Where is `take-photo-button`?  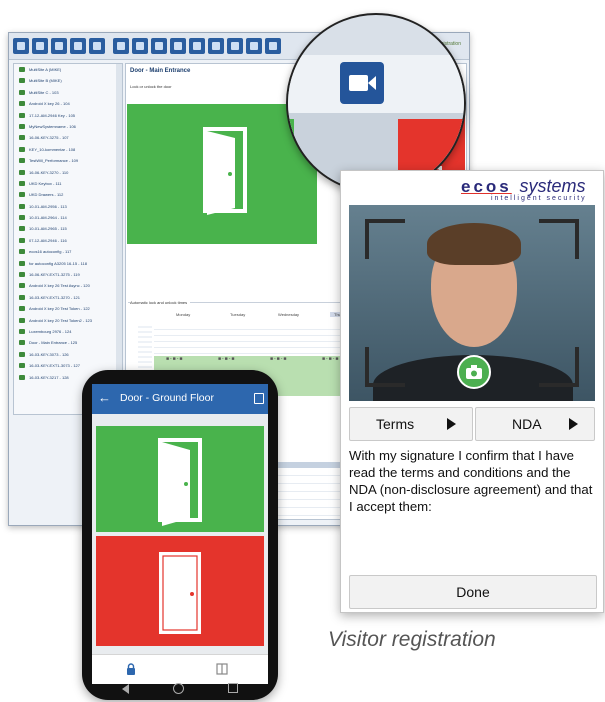
take-photo-button is located at coordinates (474, 372).